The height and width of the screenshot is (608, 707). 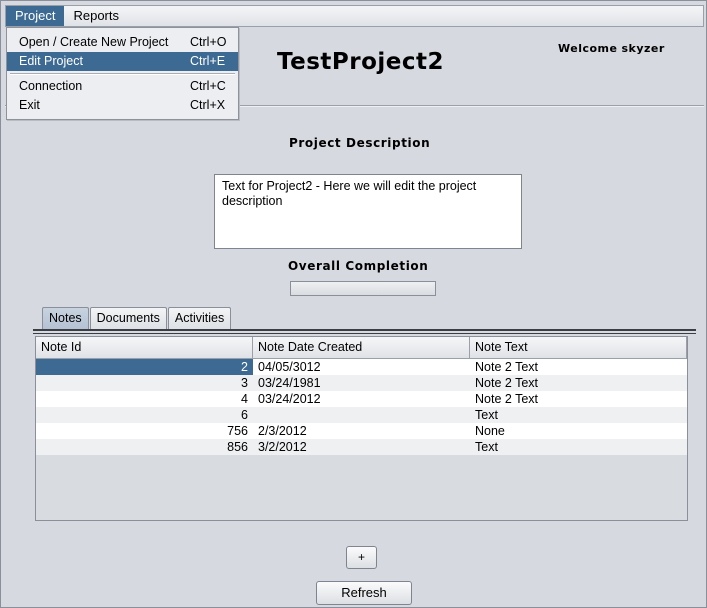 I want to click on table-row: 3 03/24/1981 Note 2 Text, so click(x=361, y=383).